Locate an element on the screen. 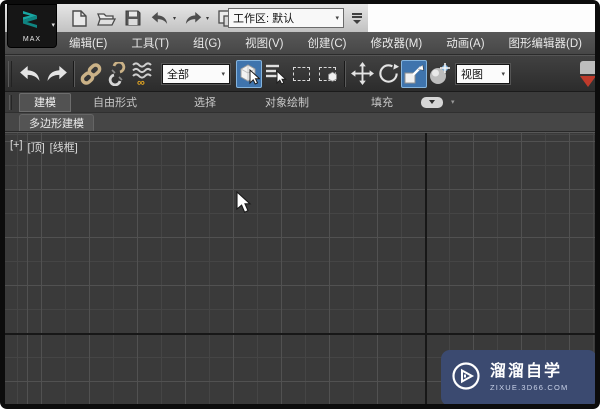 This screenshot has width=600, height=409. undo-arrow-icon is located at coordinates (29, 73).